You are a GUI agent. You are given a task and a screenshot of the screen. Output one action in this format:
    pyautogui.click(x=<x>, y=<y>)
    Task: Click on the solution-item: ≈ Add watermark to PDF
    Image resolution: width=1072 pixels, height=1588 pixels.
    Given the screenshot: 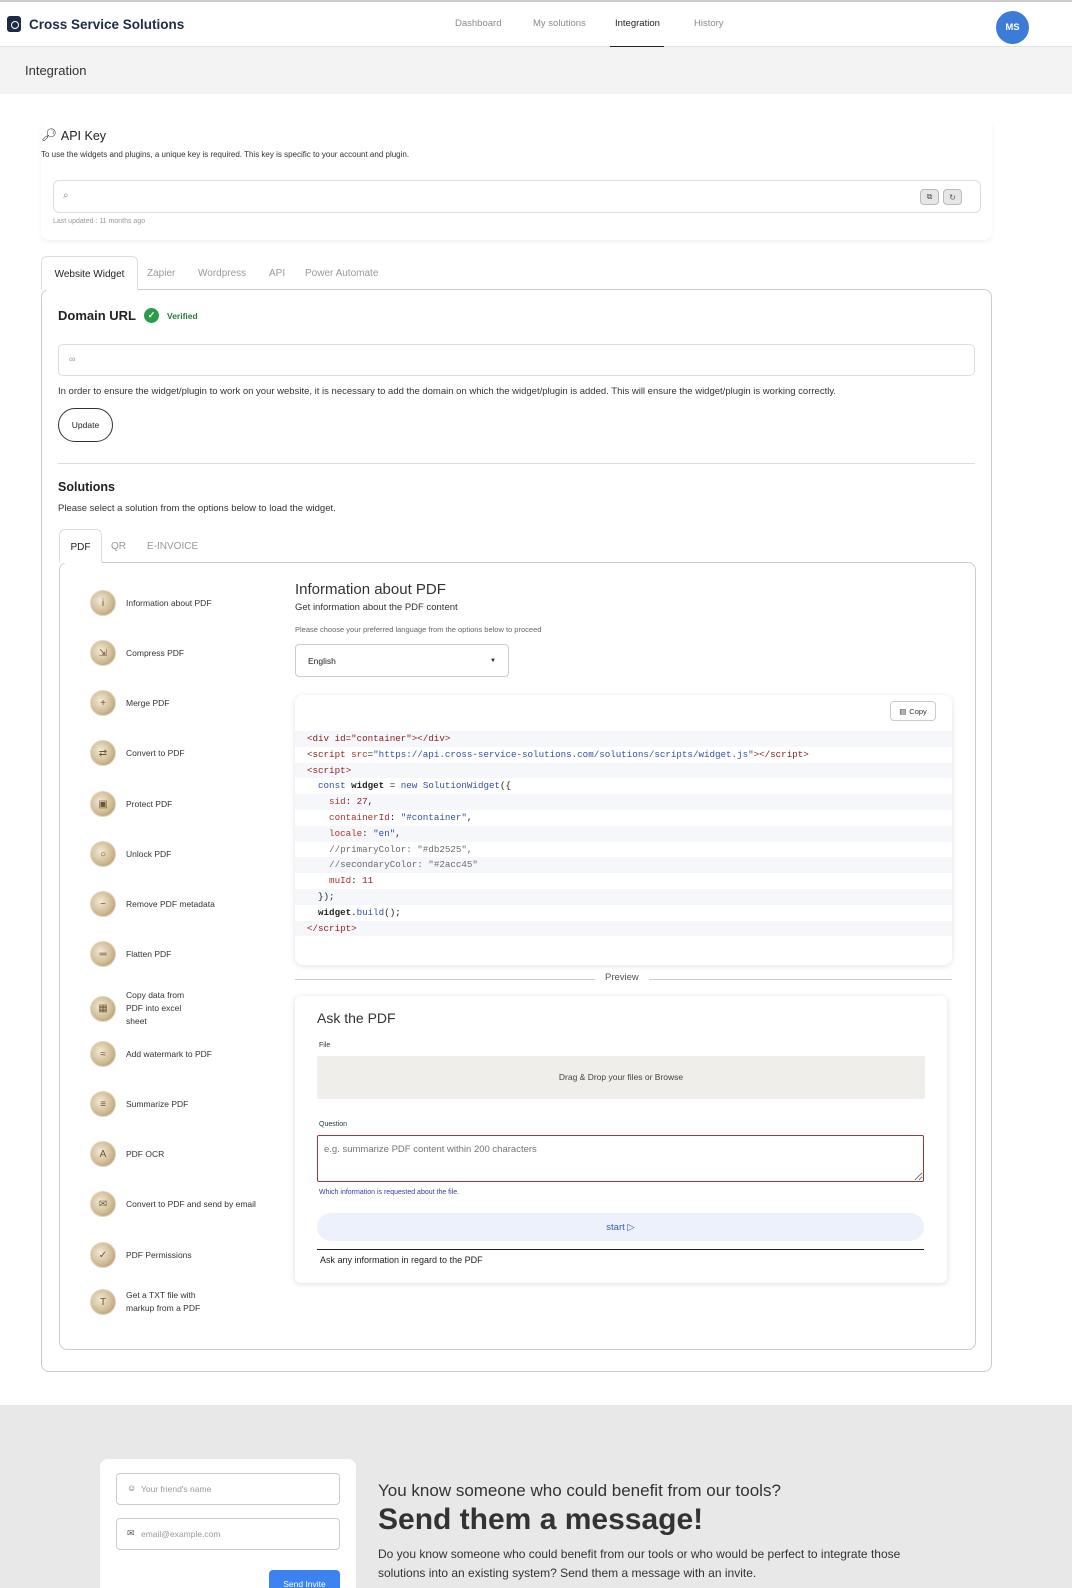 What is the action you would take?
    pyautogui.click(x=185, y=1054)
    